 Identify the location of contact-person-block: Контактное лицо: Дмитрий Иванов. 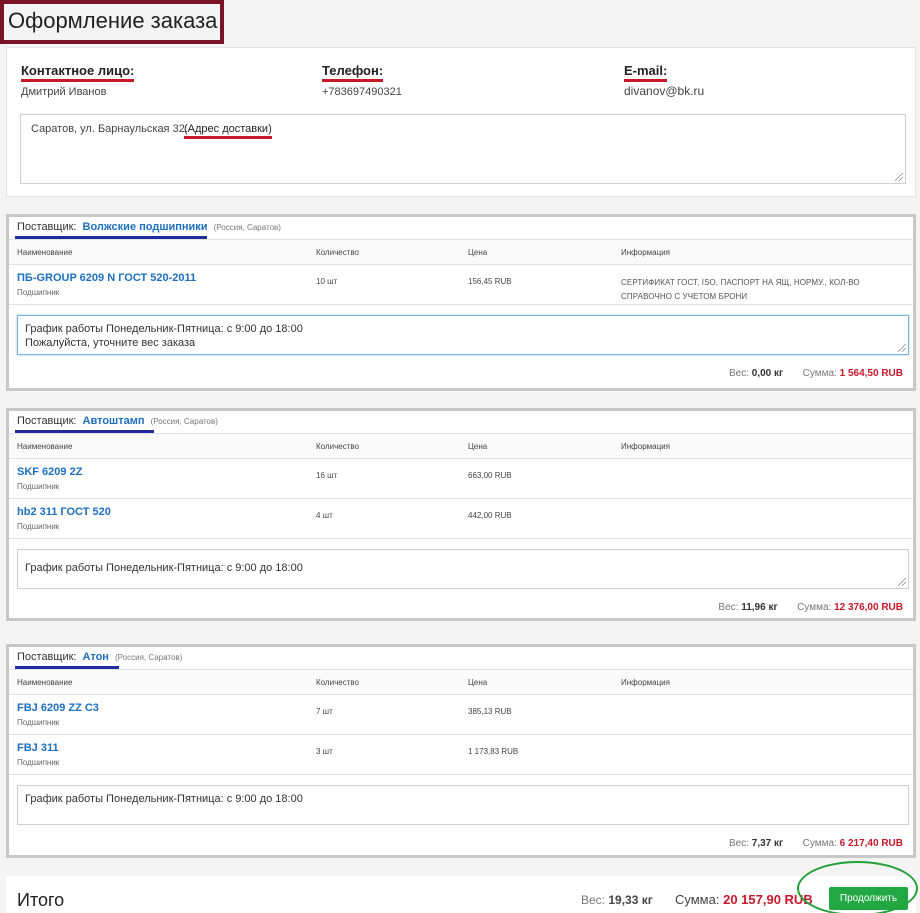
(78, 80).